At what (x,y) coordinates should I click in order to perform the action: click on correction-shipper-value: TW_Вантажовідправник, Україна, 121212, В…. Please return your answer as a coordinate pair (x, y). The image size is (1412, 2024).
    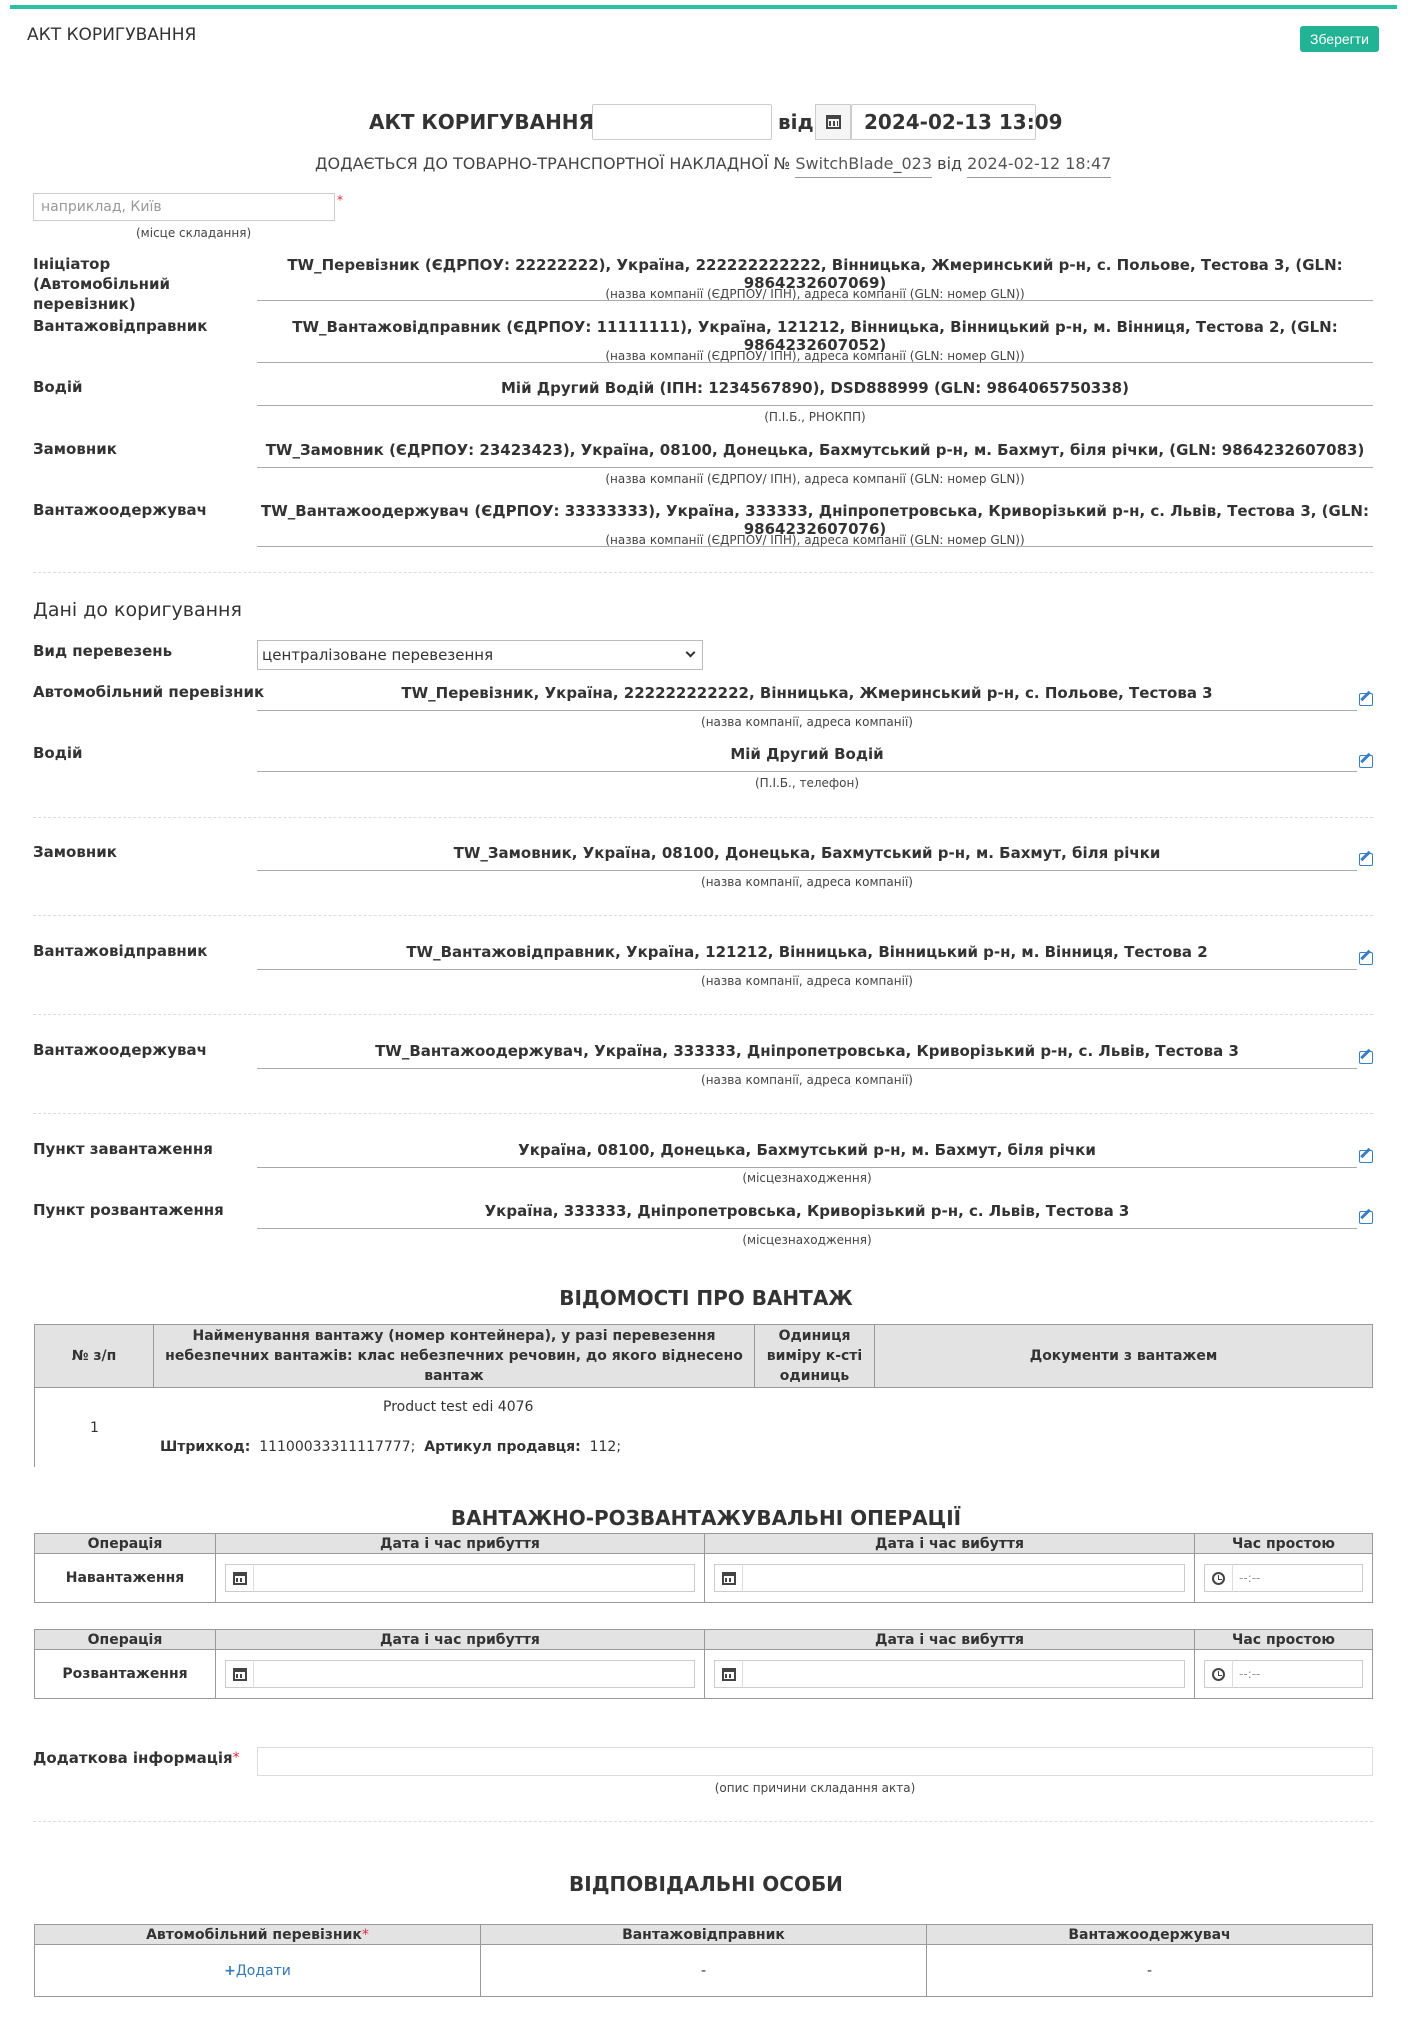
    Looking at the image, I should click on (807, 956).